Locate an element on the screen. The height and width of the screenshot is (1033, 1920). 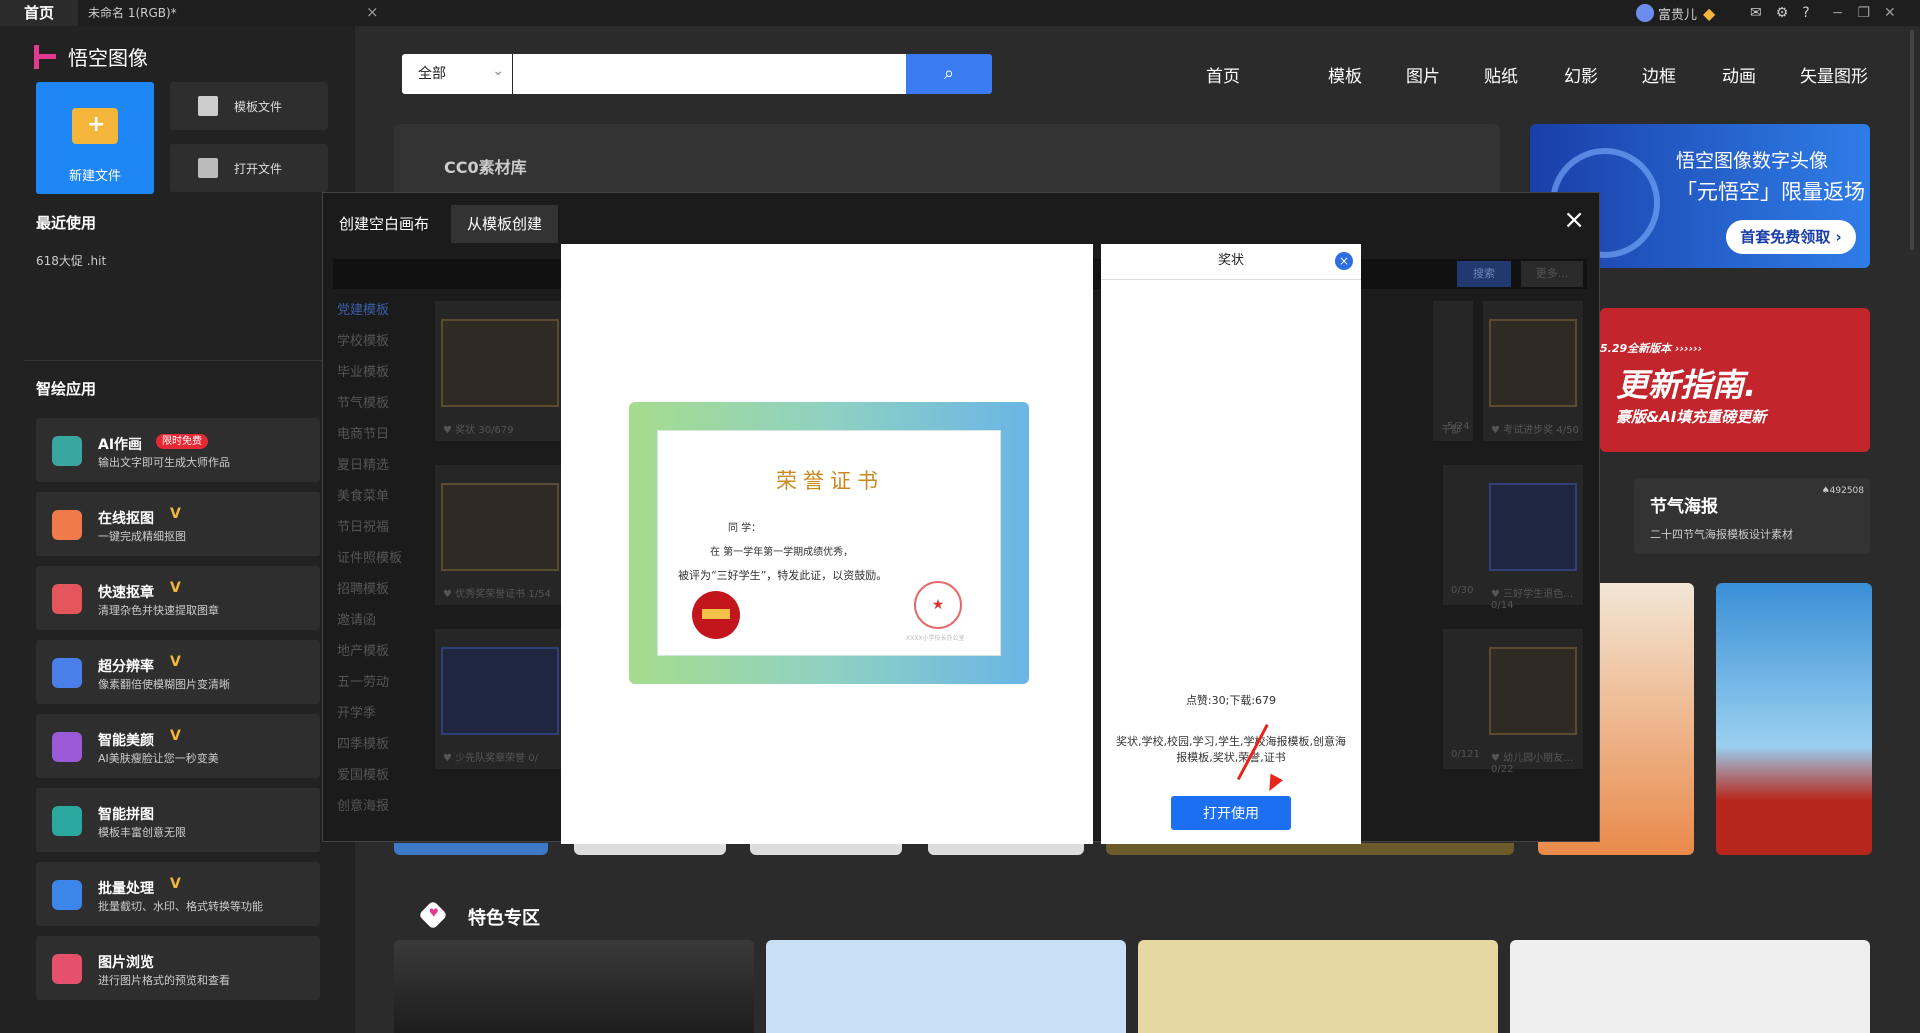
featured-card-poster is located at coordinates (1318, 986).